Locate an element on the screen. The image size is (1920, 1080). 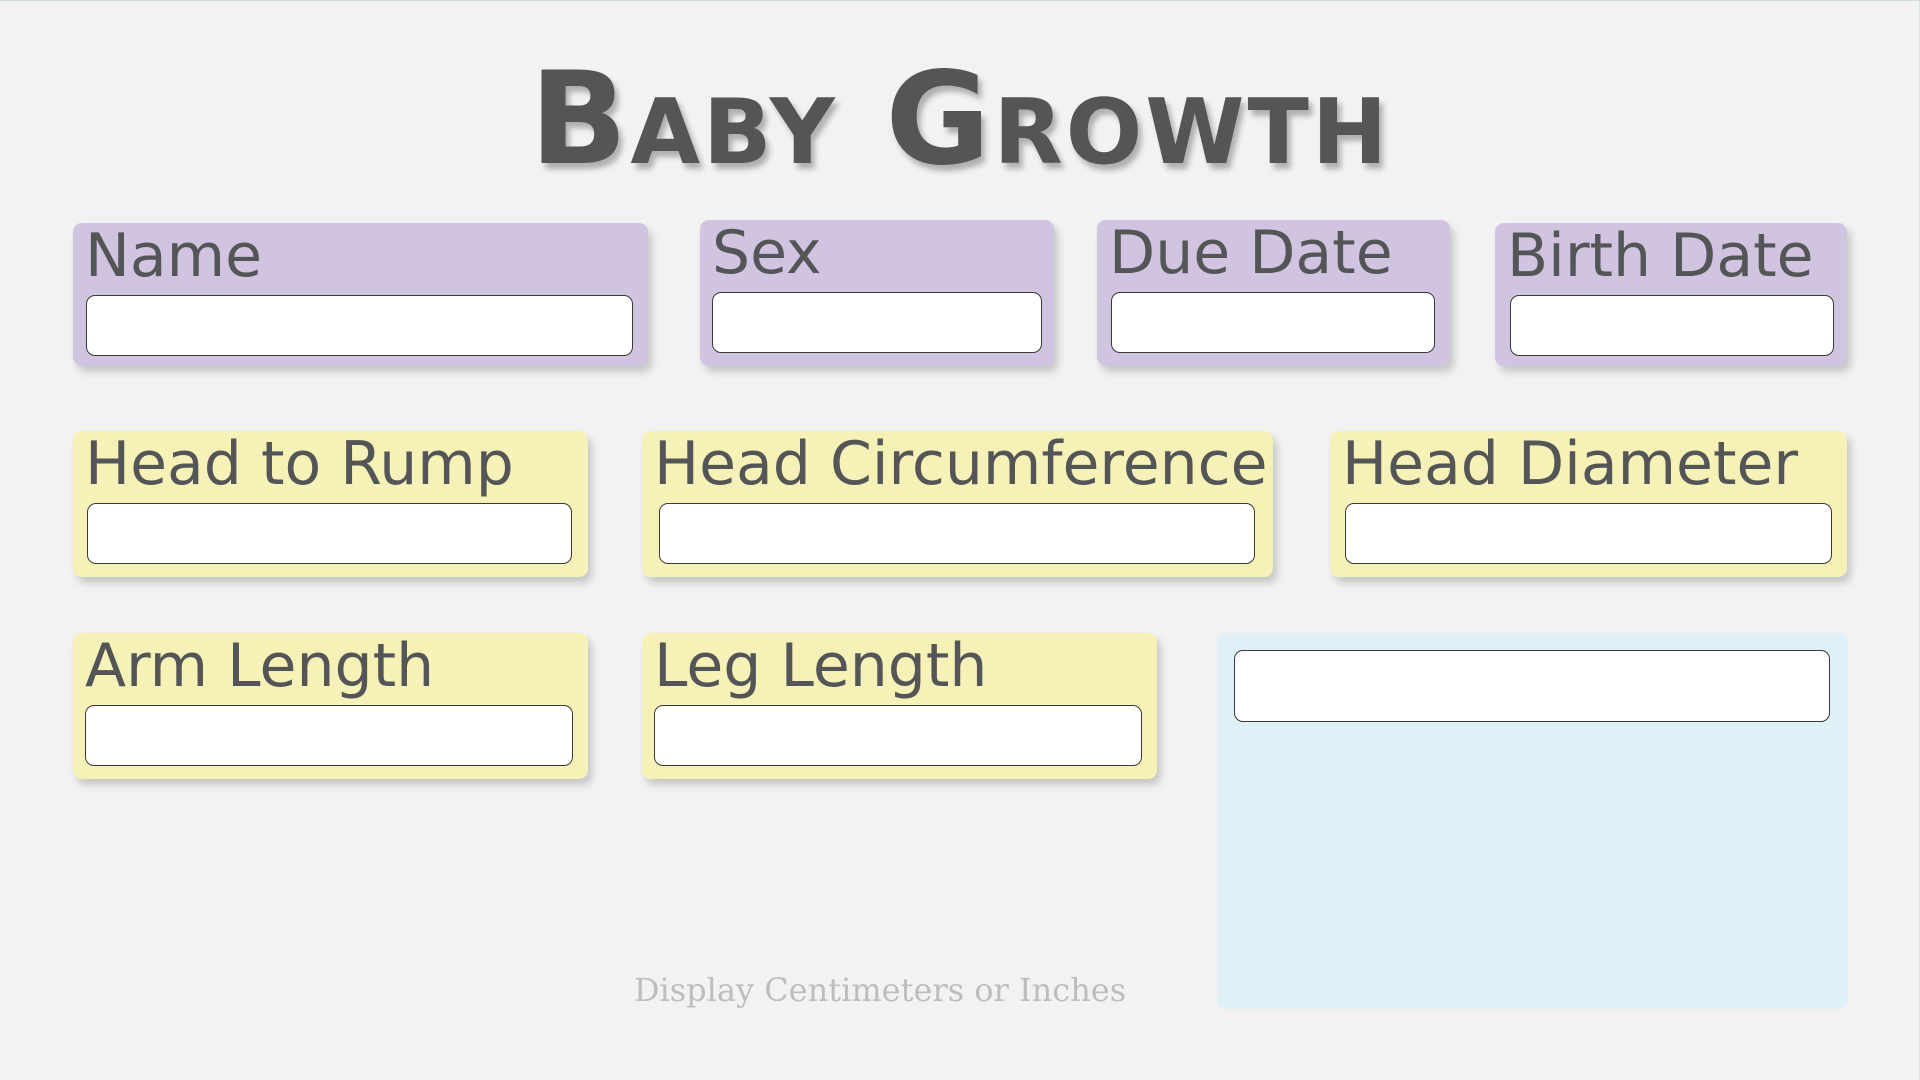
name-card: Name is located at coordinates (360, 294).